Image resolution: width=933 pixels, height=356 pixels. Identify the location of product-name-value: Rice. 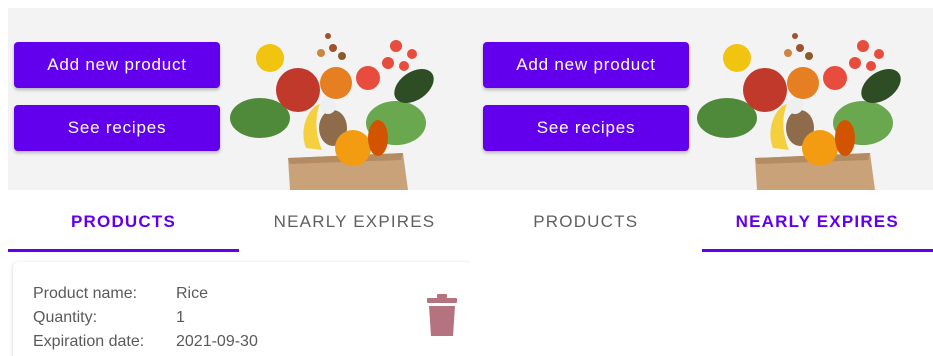
(192, 293).